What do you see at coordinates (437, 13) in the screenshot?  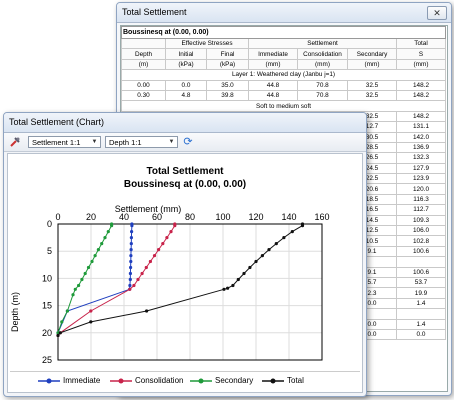 I see `table-window-close-button: ✕` at bounding box center [437, 13].